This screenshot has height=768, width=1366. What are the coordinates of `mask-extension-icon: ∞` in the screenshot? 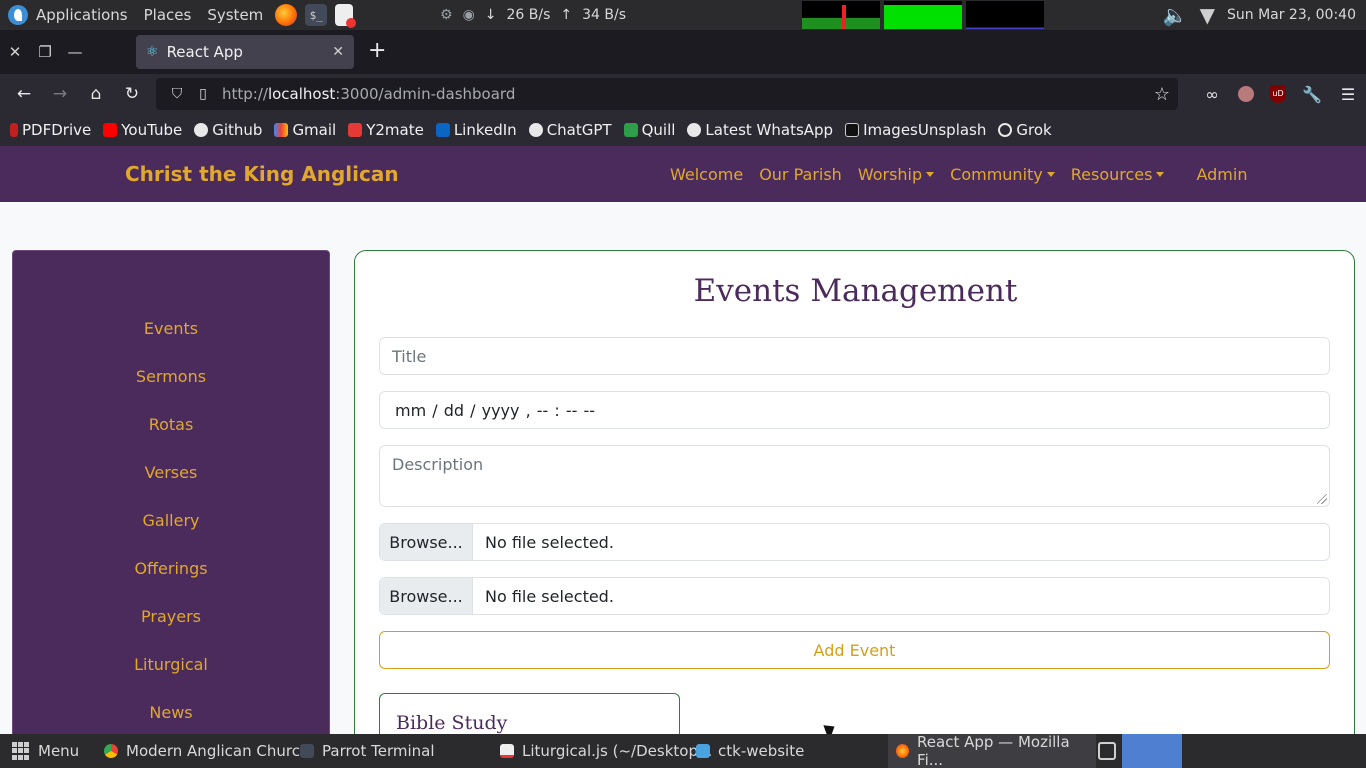 It's located at (1212, 94).